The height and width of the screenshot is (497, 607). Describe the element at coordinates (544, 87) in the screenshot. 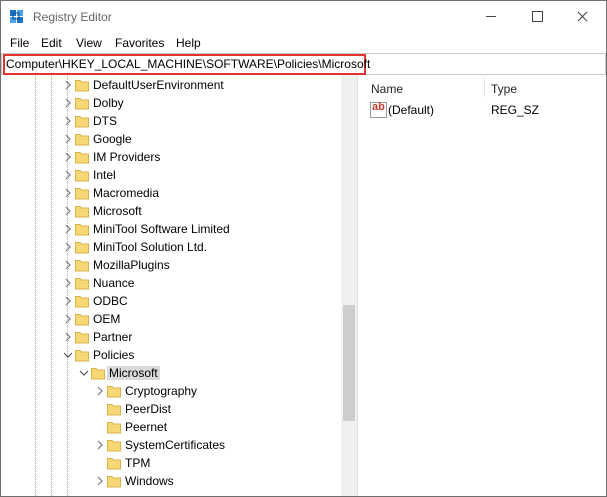

I see `column-header-type: Type` at that location.